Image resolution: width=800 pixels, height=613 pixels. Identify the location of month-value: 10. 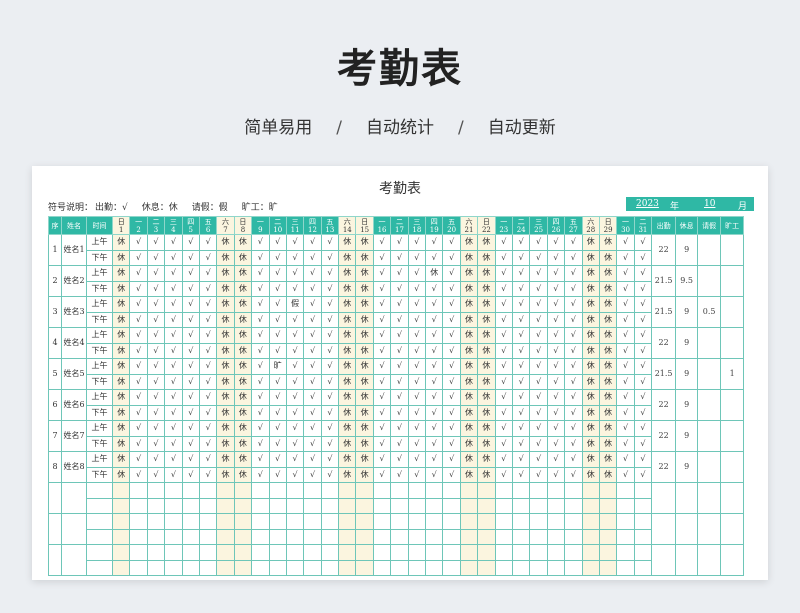
(709, 204).